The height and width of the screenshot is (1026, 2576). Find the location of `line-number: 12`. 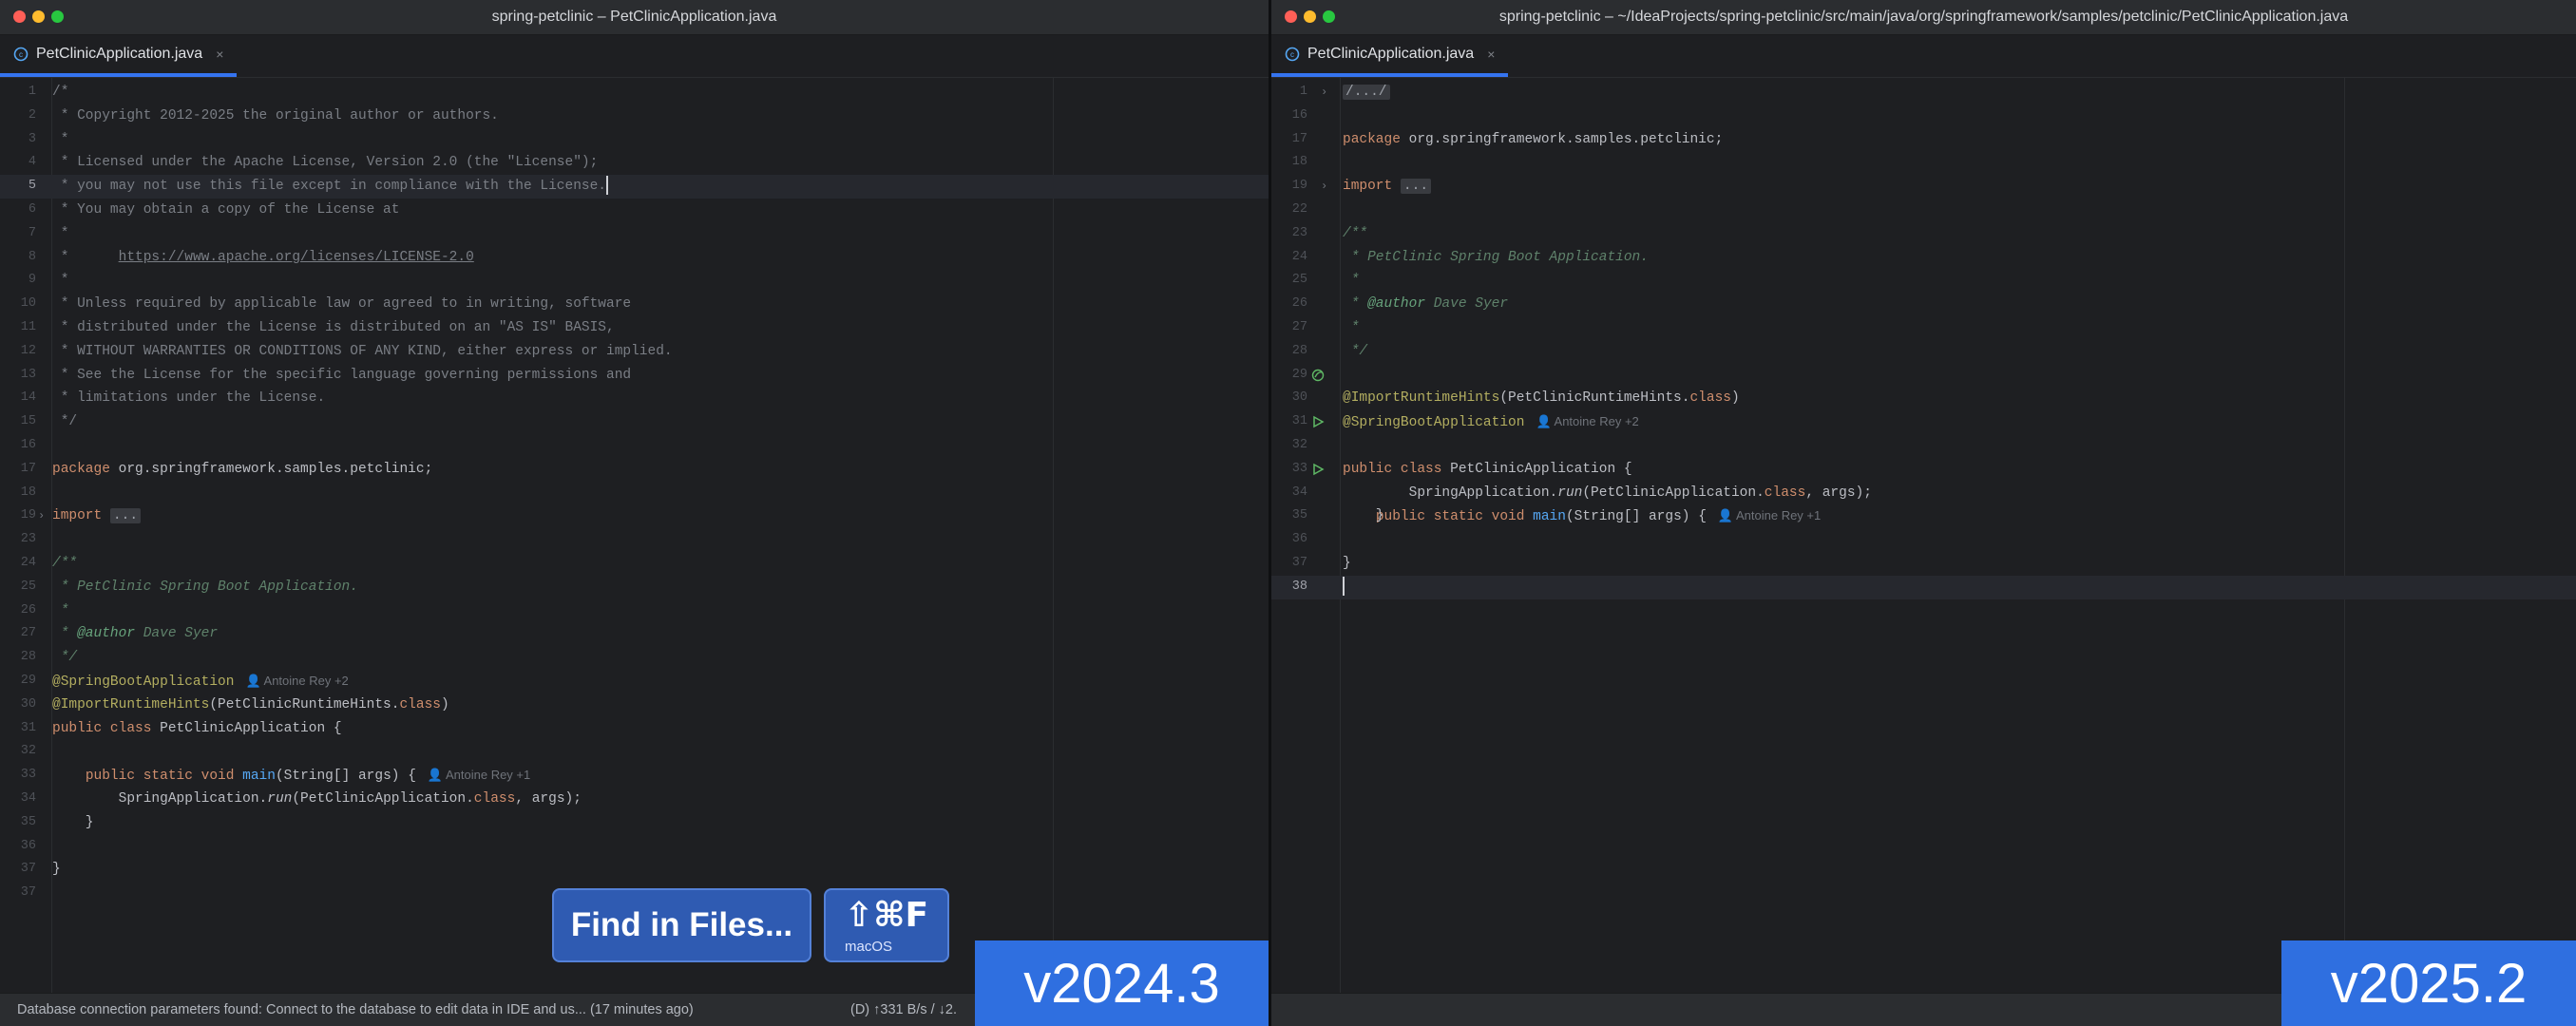

line-number: 12 is located at coordinates (28, 350).